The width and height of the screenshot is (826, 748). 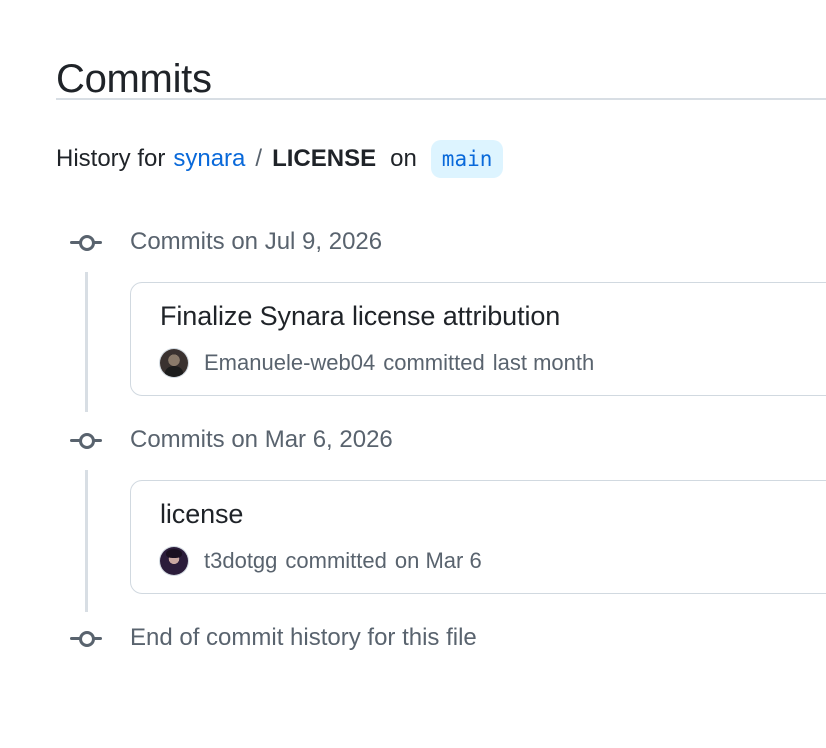 What do you see at coordinates (467, 159) in the screenshot?
I see `branch-badge: main` at bounding box center [467, 159].